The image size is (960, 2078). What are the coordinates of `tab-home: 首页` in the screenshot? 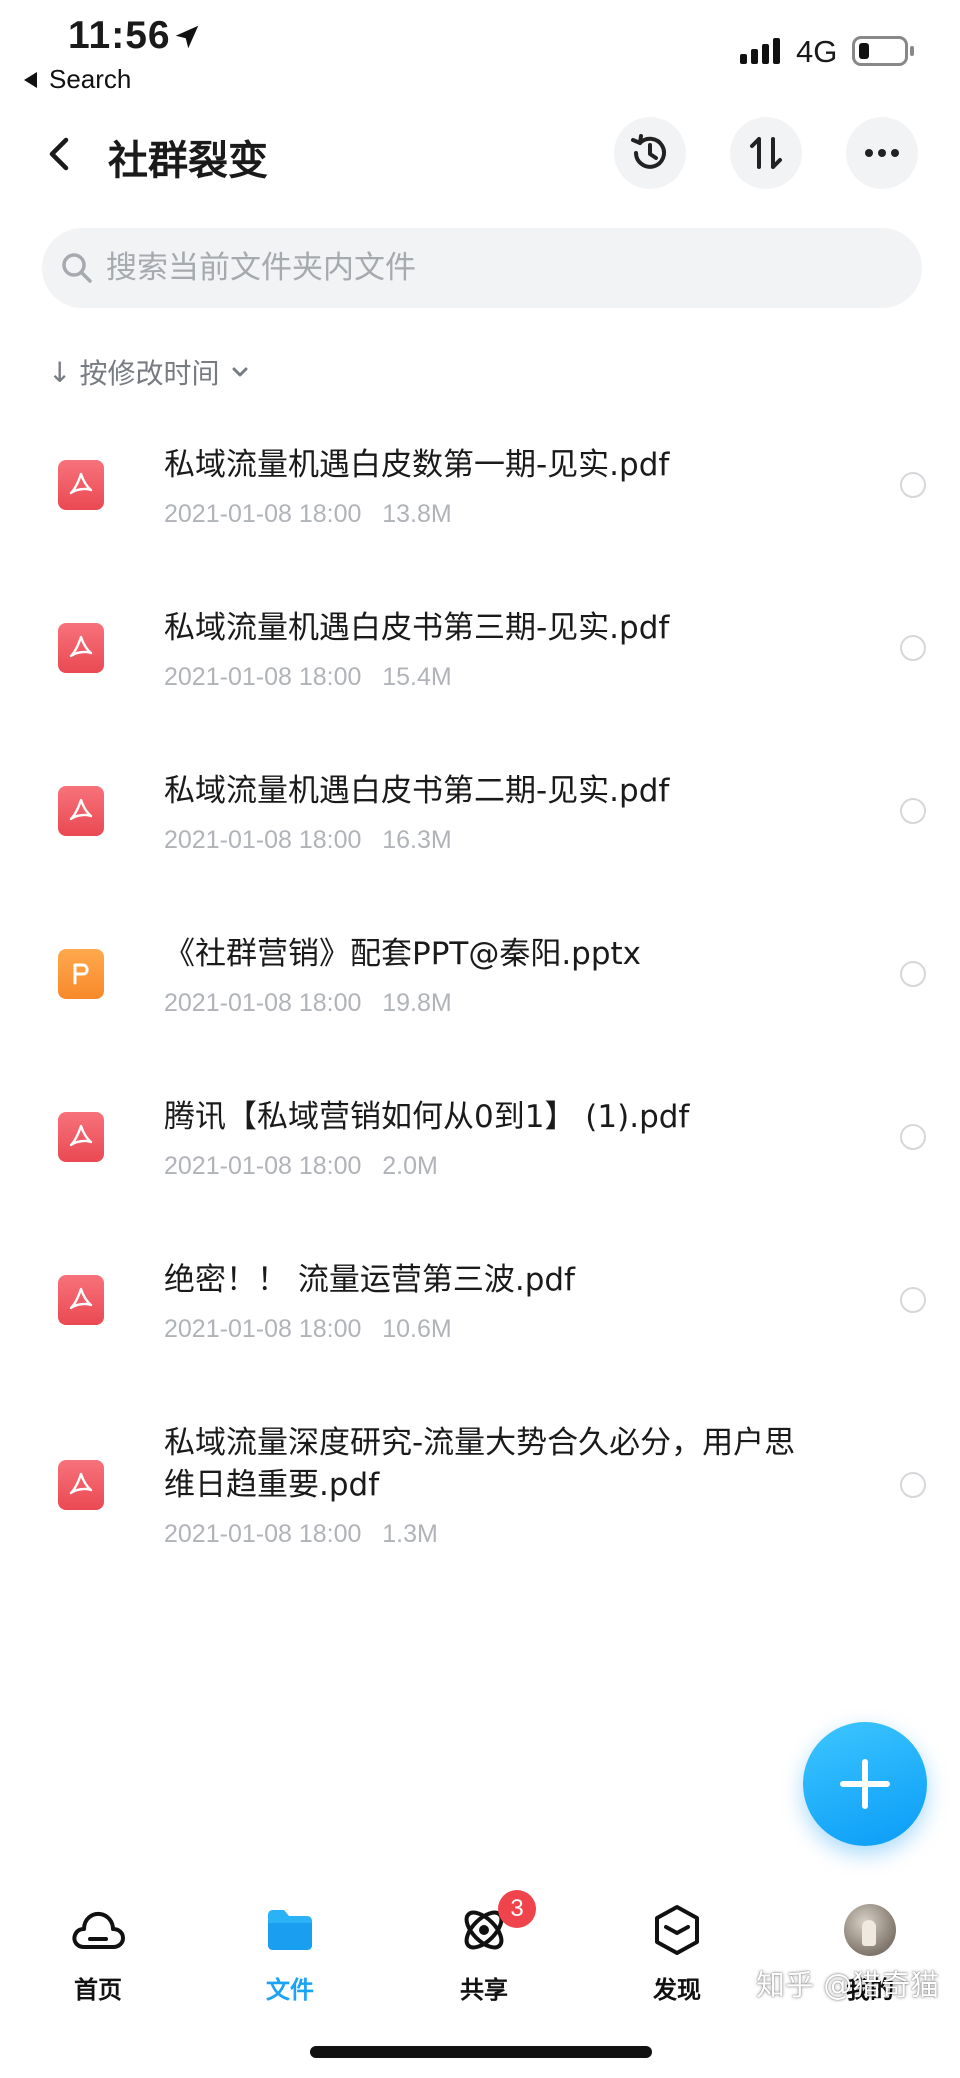 It's located at (98, 1952).